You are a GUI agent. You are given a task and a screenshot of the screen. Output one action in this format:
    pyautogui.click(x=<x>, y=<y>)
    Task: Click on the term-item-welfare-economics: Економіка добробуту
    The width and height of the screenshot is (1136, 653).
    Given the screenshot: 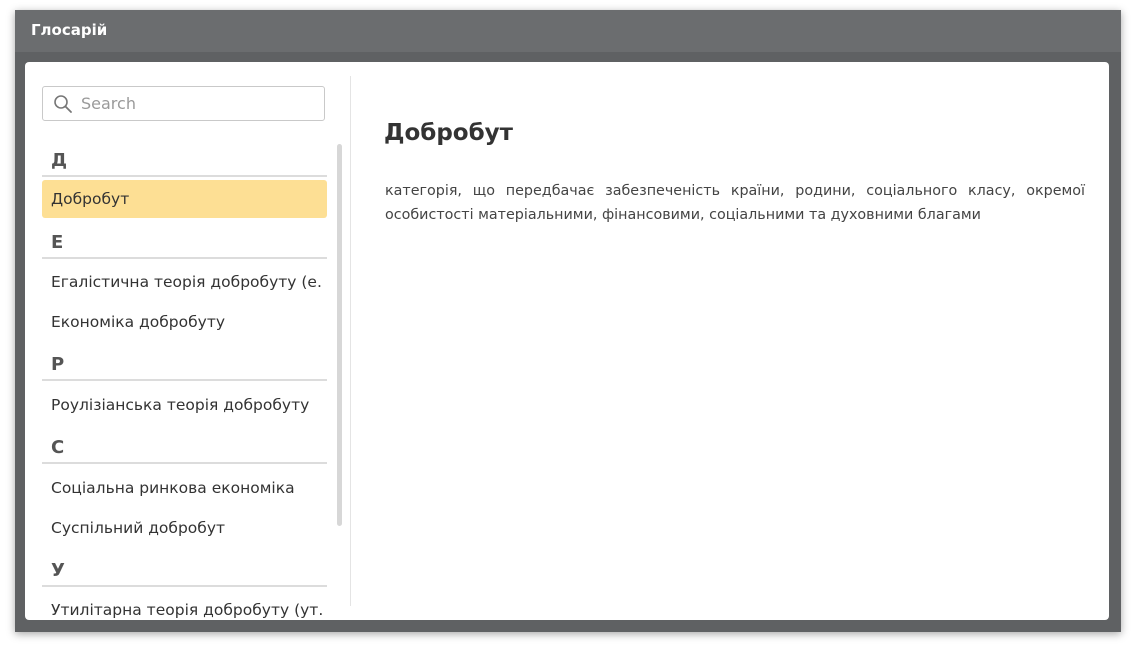 What is the action you would take?
    pyautogui.click(x=184, y=322)
    